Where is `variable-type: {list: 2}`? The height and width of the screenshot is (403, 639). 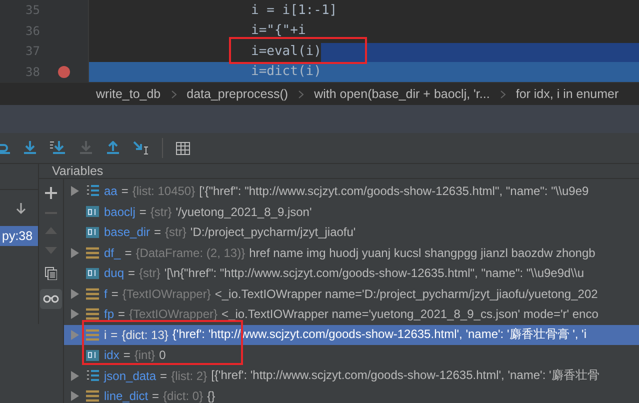 variable-type: {list: 2} is located at coordinates (189, 375).